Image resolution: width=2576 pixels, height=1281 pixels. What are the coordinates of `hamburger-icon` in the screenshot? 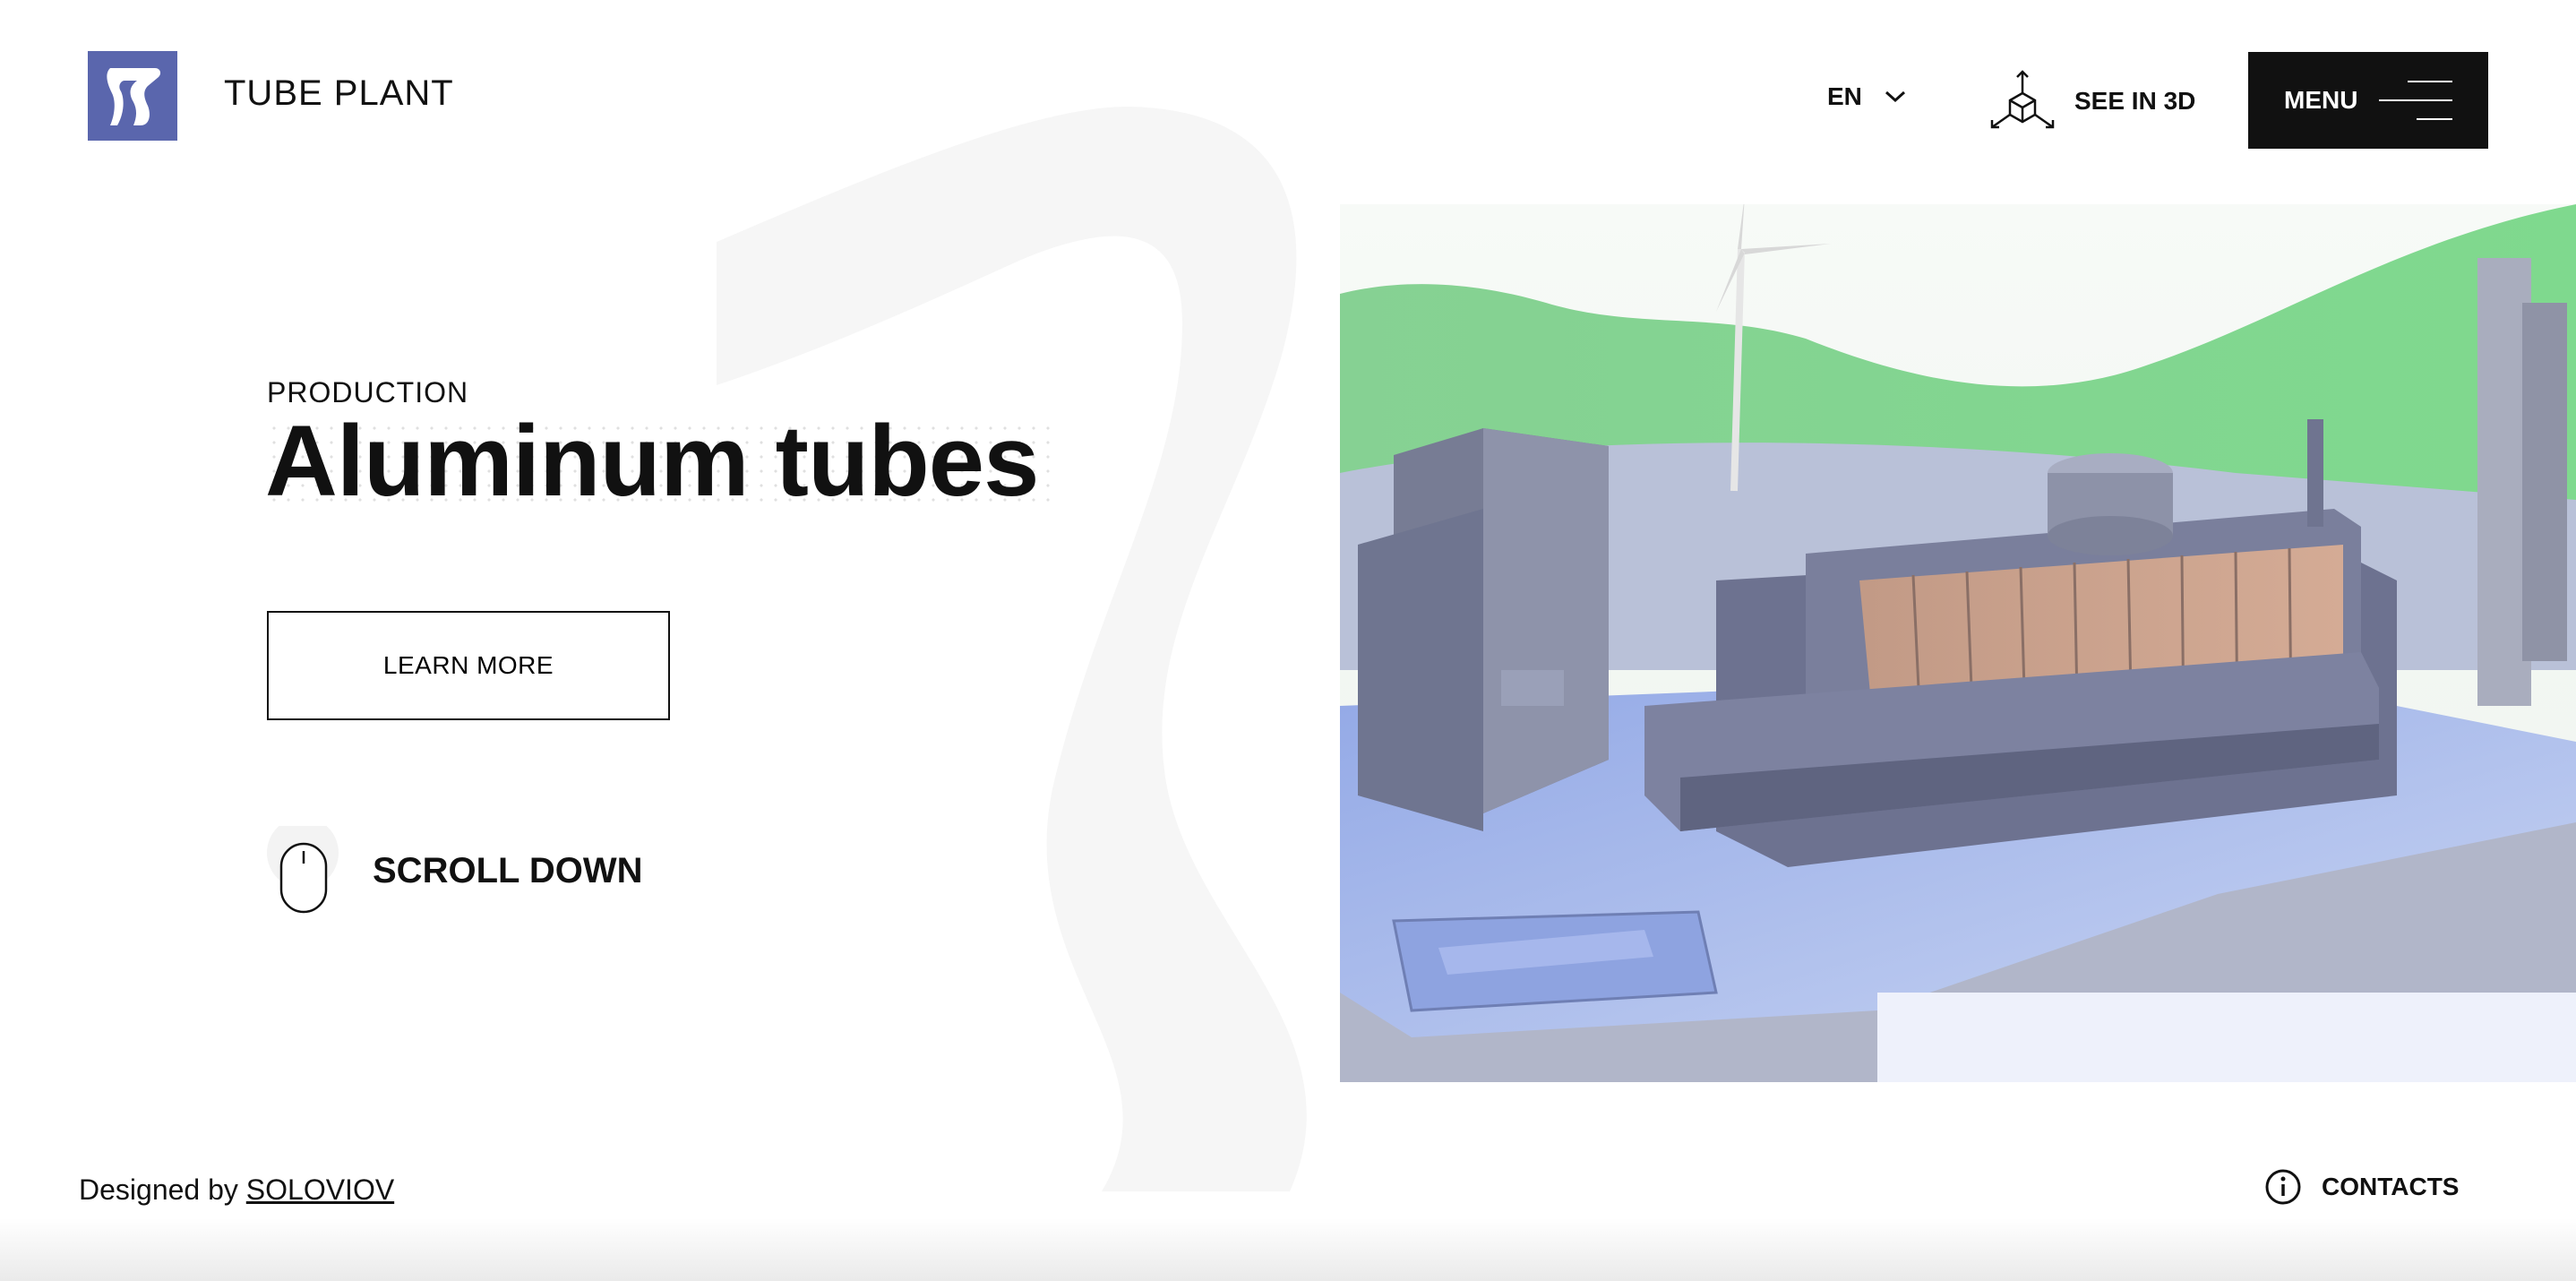 It's located at (2415, 100).